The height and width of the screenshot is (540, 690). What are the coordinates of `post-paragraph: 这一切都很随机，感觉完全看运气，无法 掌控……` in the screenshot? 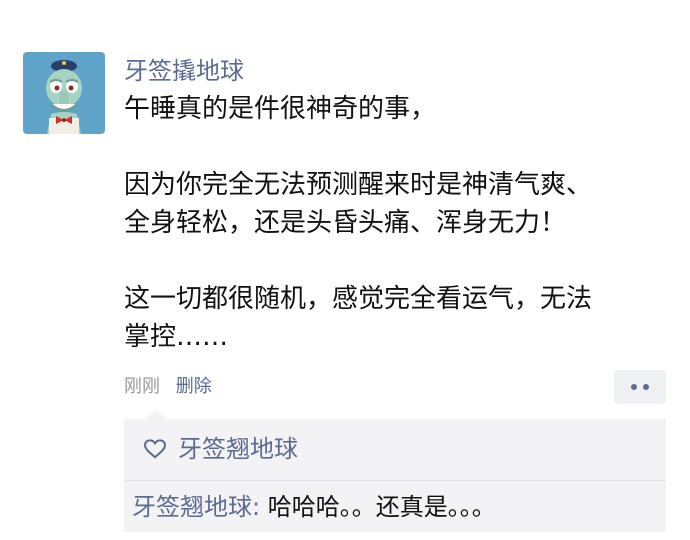 It's located at (358, 318).